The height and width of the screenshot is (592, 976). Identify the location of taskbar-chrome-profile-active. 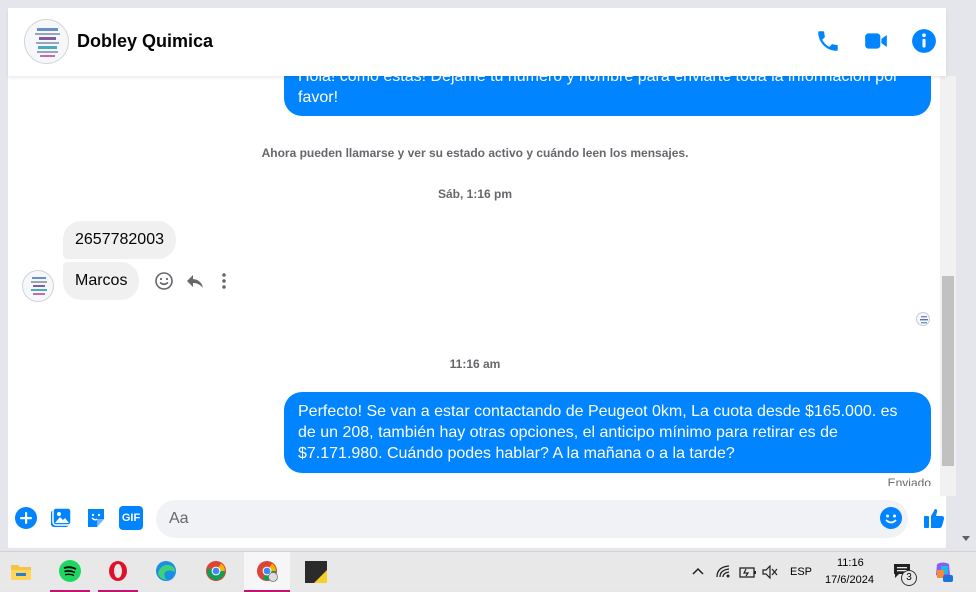
(267, 572).